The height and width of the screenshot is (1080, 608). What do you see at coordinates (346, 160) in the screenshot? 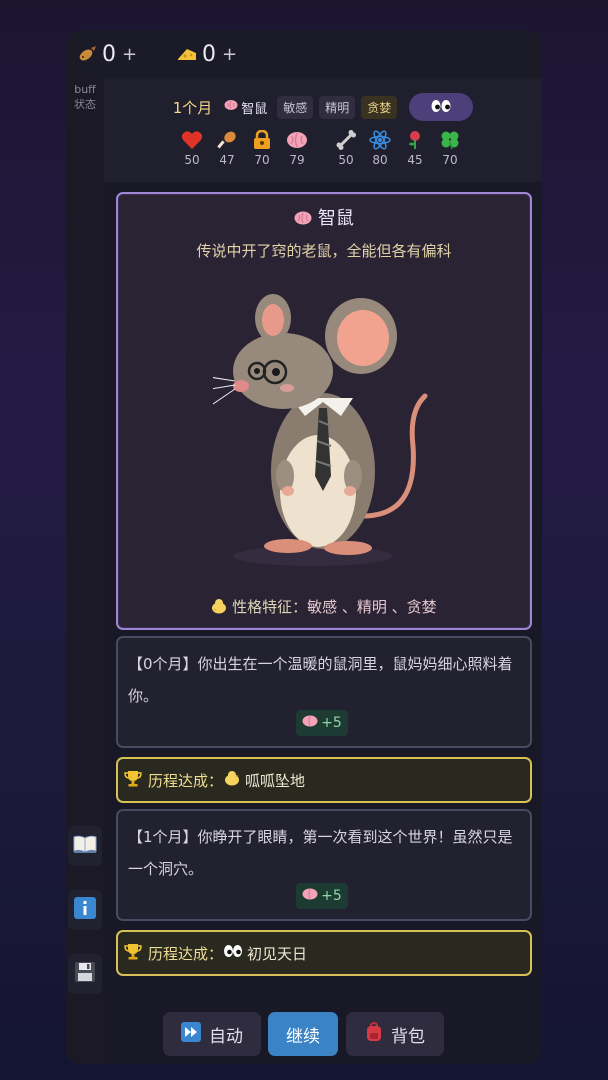
I see `strength-value: 50` at bounding box center [346, 160].